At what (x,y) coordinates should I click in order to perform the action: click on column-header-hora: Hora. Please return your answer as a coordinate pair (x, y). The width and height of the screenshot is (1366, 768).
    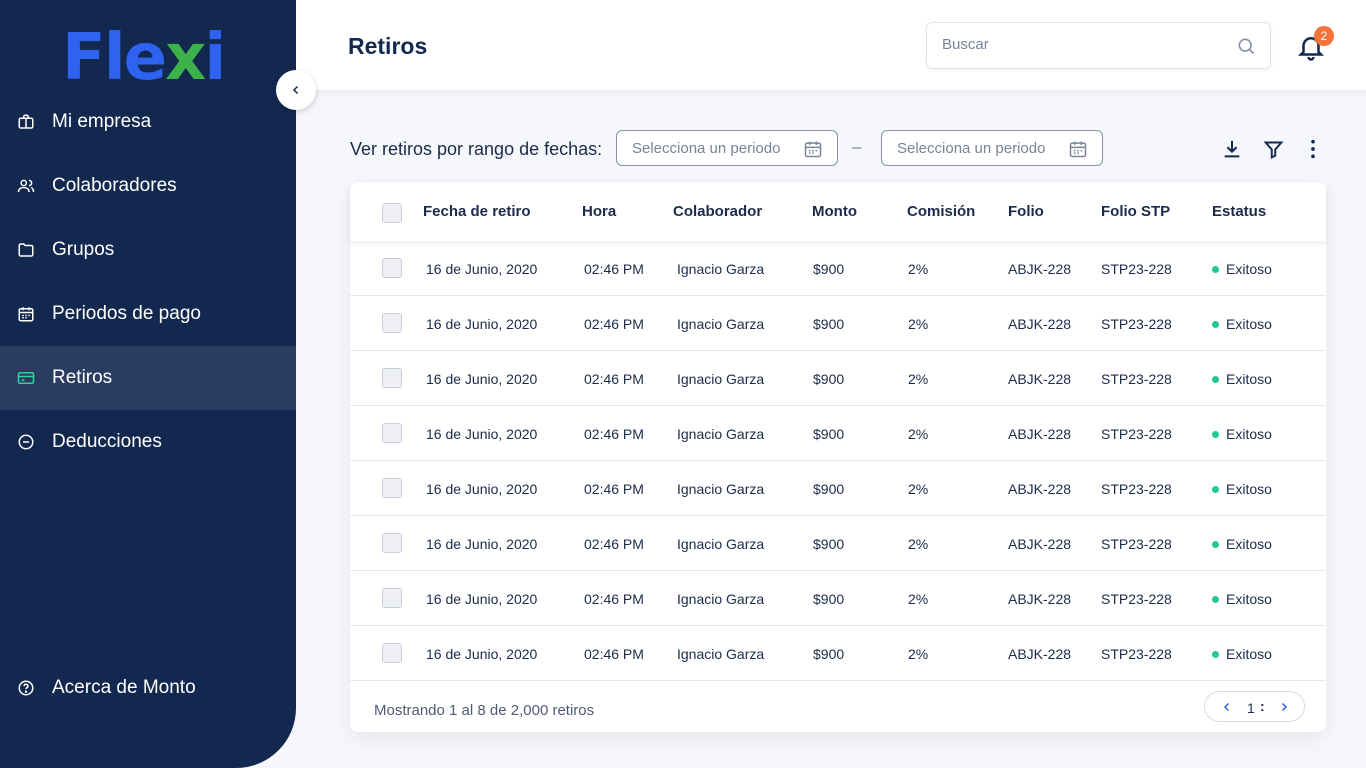
    Looking at the image, I should click on (599, 211).